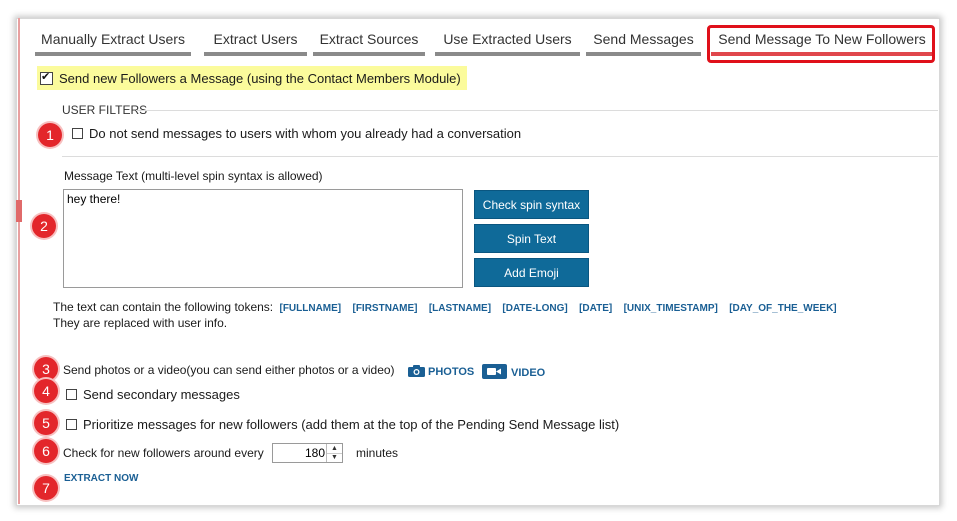 Image resolution: width=957 pixels, height=521 pixels. Describe the element at coordinates (50, 135) in the screenshot. I see `step-badge-1: 1` at that location.